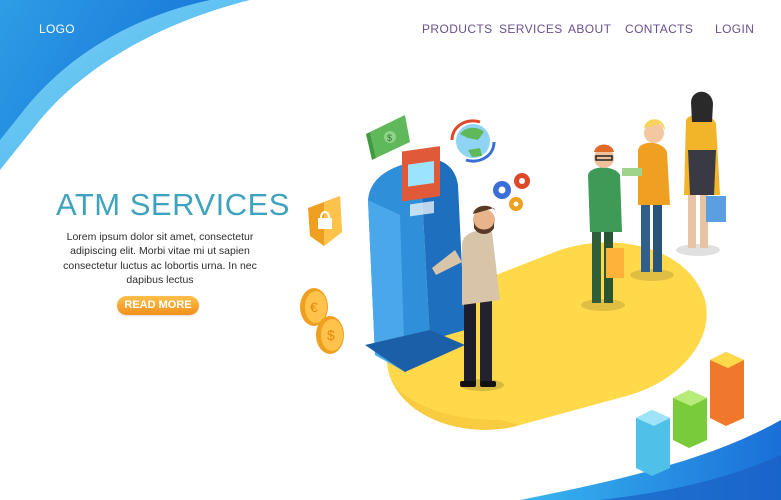 This screenshot has width=781, height=500. Describe the element at coordinates (325, 221) in the screenshot. I see `shield-lock-icon` at that location.